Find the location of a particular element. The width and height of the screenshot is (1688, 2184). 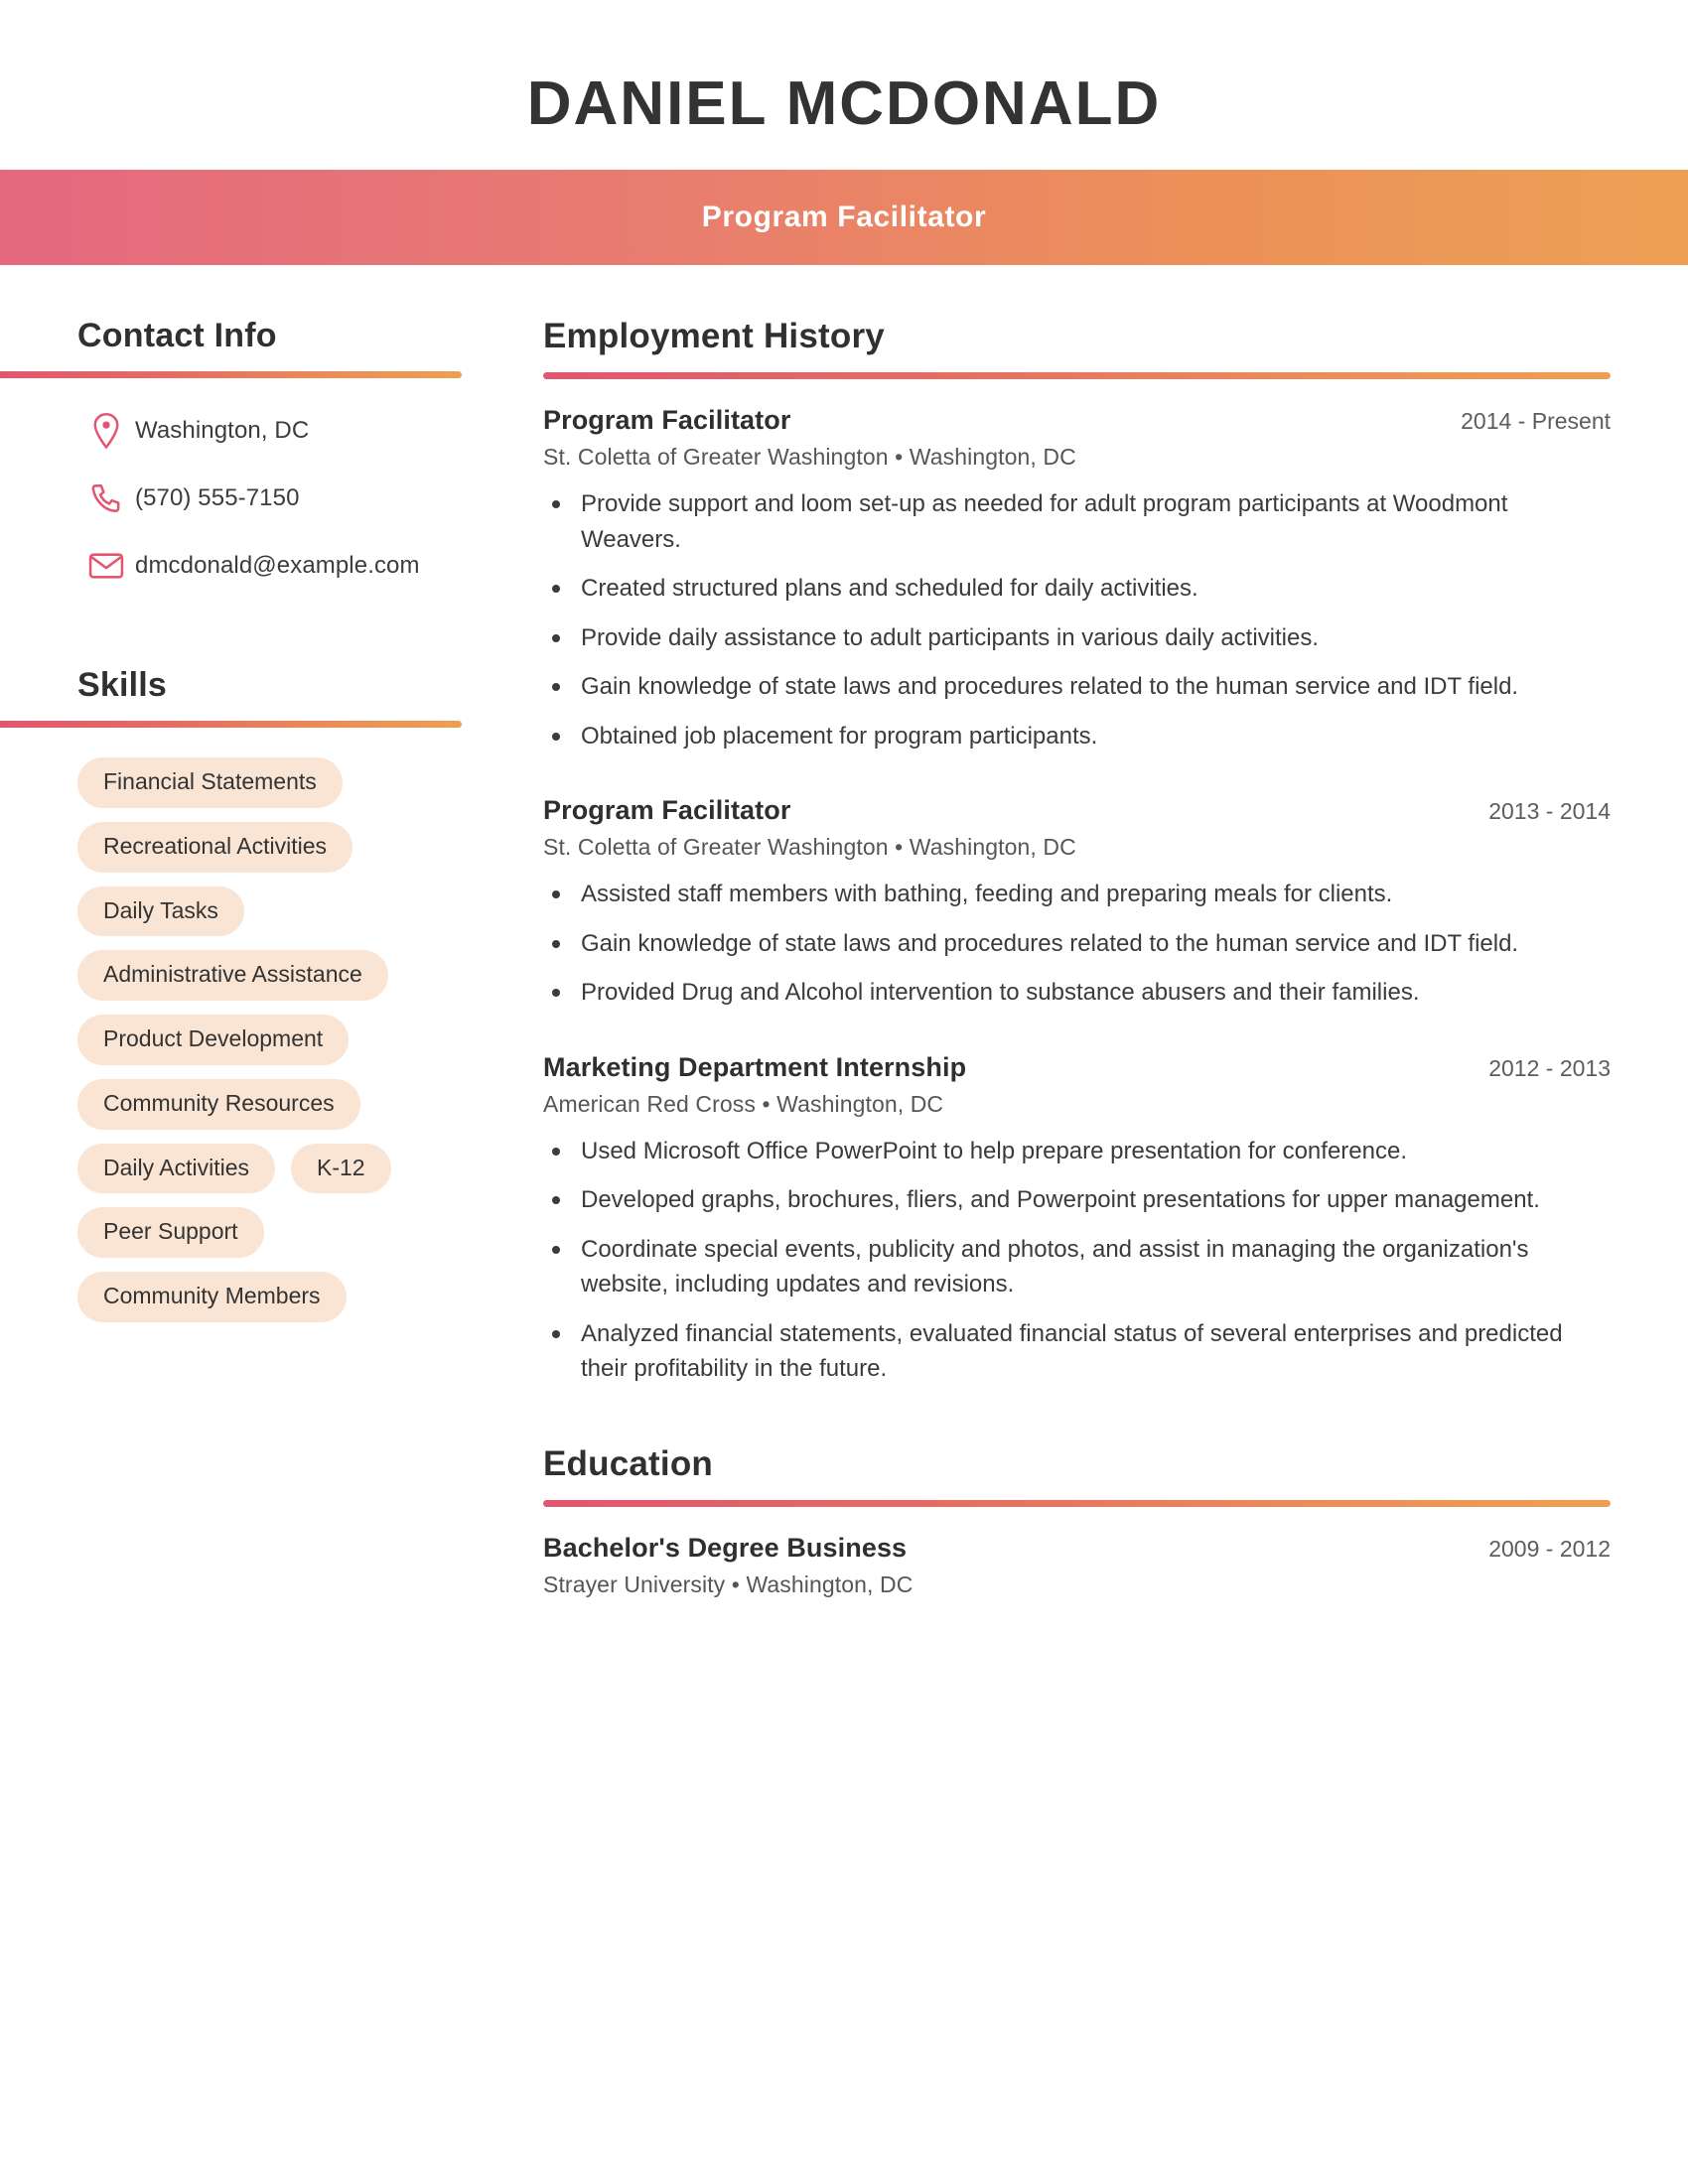

skill-pill: Community Resources is located at coordinates (218, 1104).